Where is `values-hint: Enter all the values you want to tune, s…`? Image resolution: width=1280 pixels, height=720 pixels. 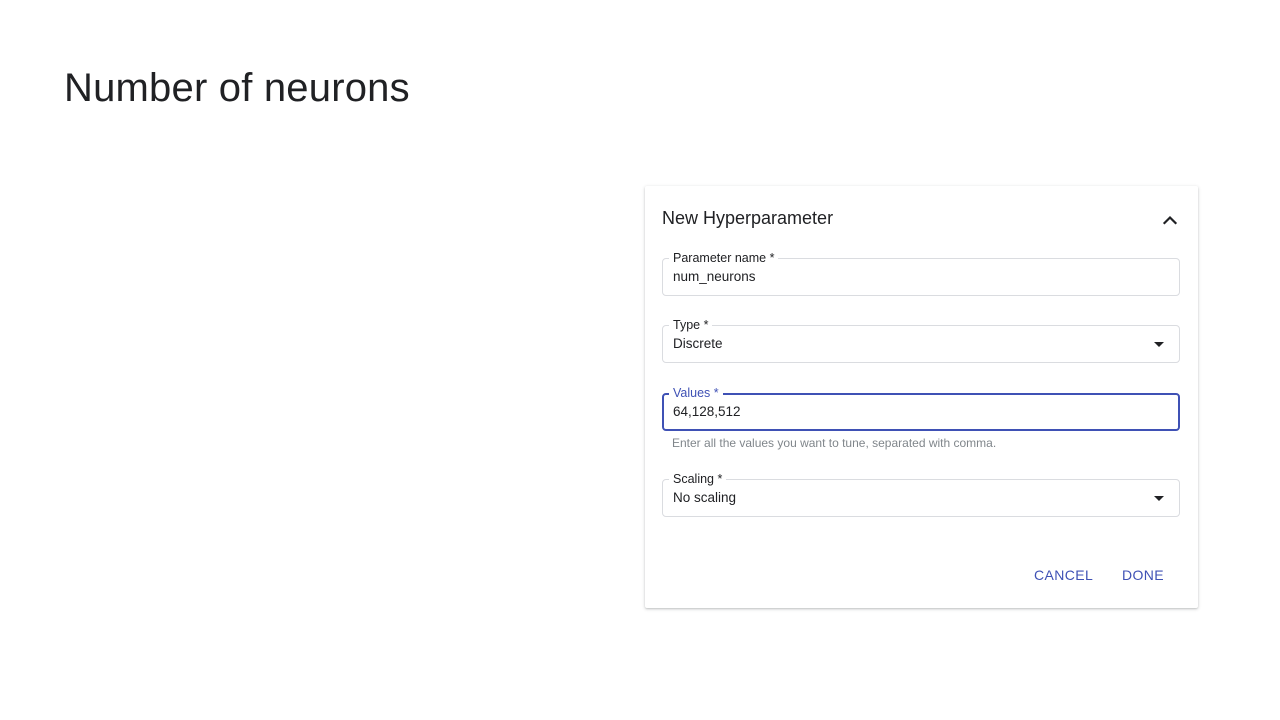 values-hint: Enter all the values you want to tune, s… is located at coordinates (834, 443).